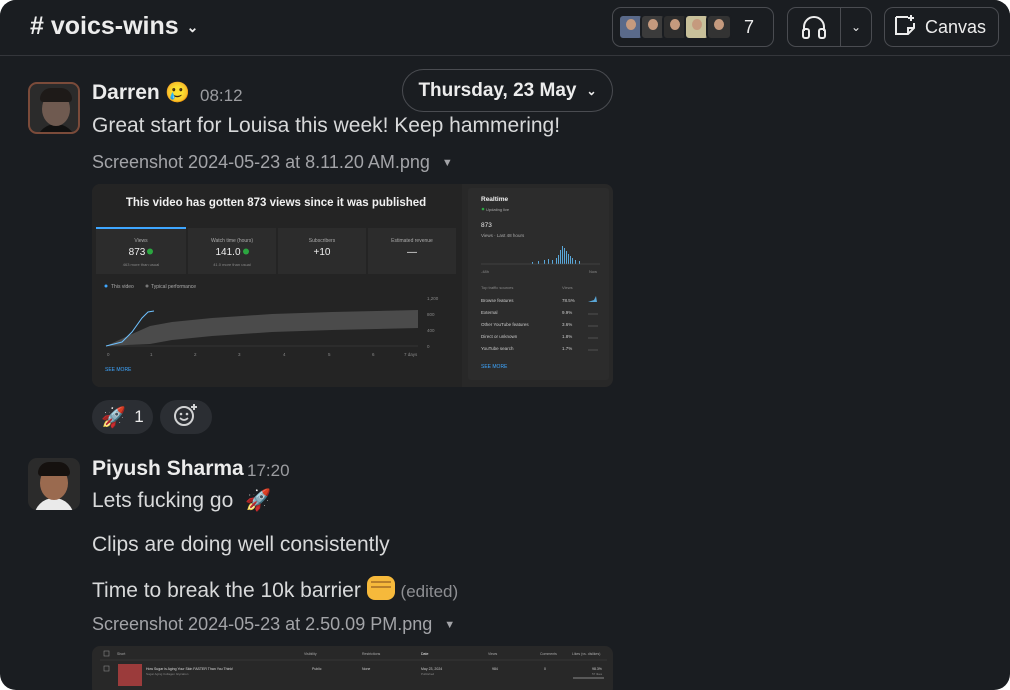 The height and width of the screenshot is (690, 1010). Describe the element at coordinates (428, 674) in the screenshot. I see `table-cell: Published` at that location.